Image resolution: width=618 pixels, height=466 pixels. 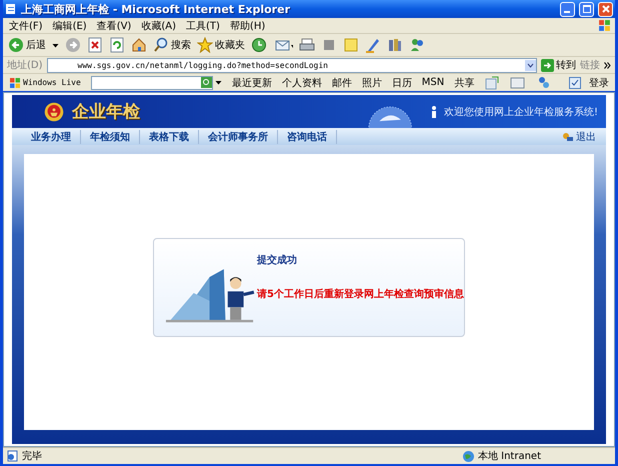 I want to click on history-icon, so click(x=259, y=45).